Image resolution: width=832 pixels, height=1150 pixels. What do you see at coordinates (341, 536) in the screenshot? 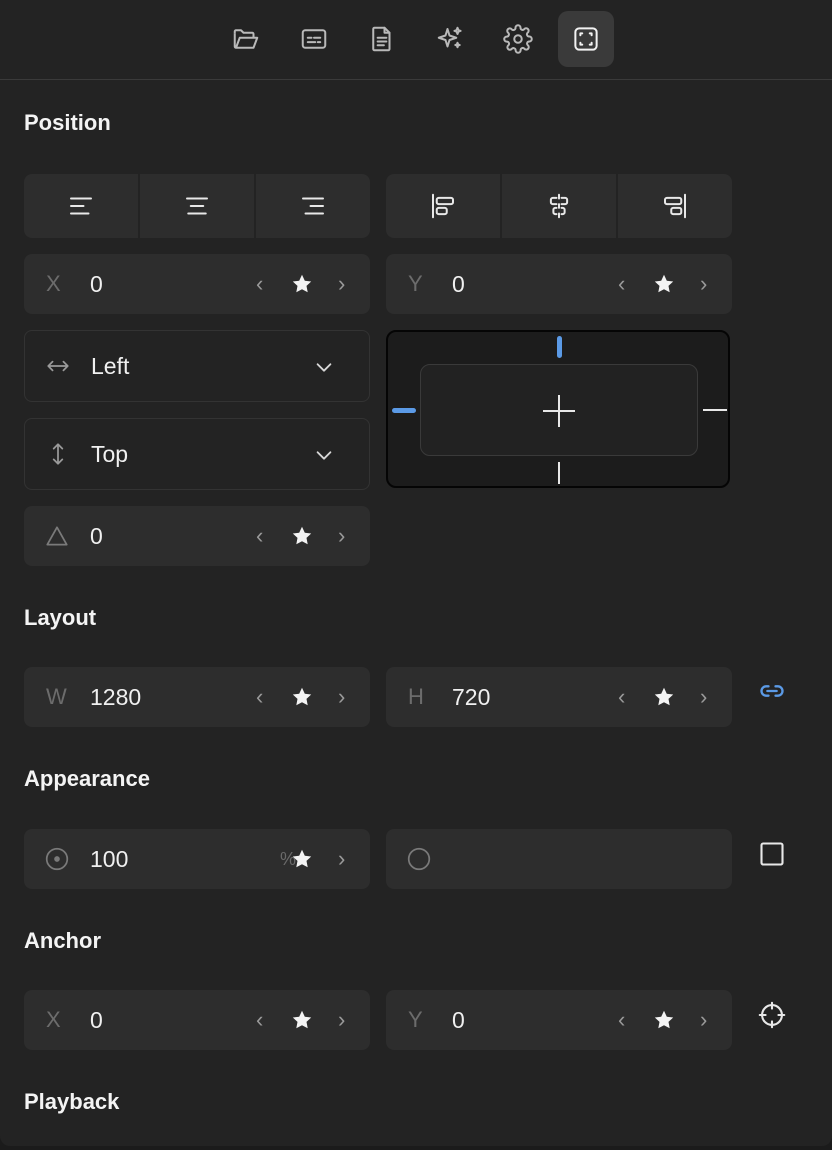
I see `rotation-next-keyframe-button: ›` at bounding box center [341, 536].